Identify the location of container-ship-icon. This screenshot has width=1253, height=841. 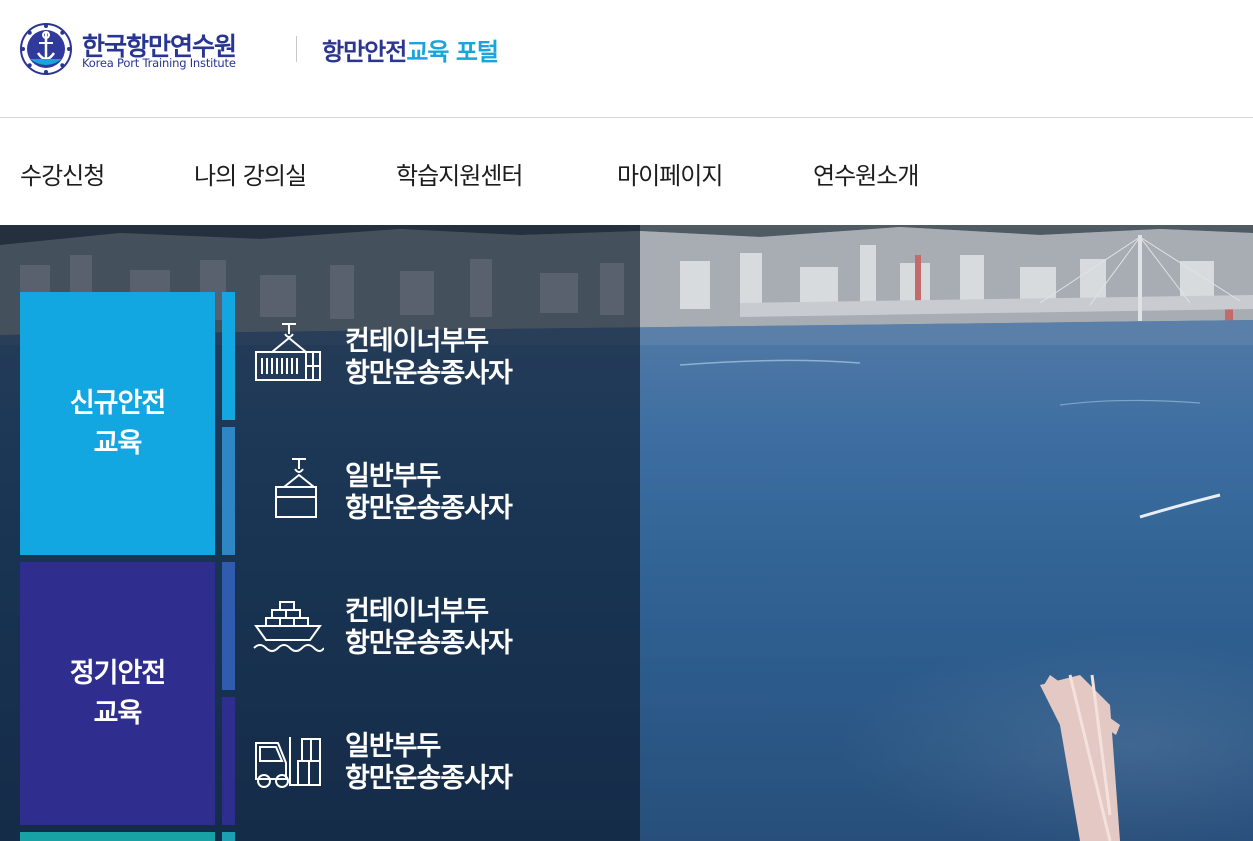
(288, 626).